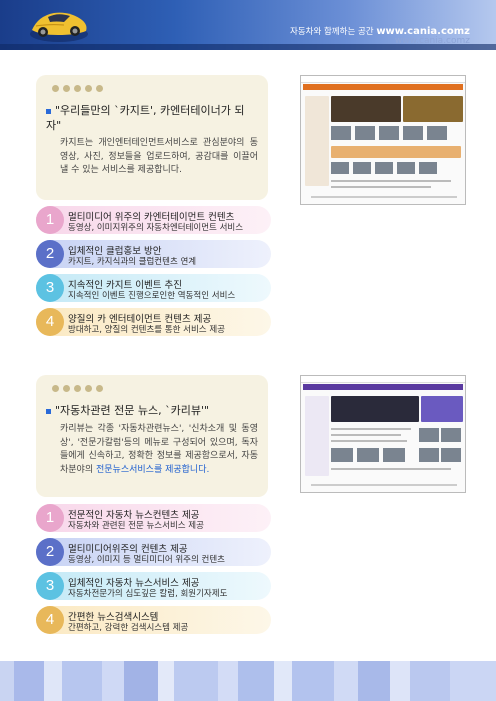 This screenshot has height=701, width=496. What do you see at coordinates (383, 434) in the screenshot?
I see `carview-site-screenshot` at bounding box center [383, 434].